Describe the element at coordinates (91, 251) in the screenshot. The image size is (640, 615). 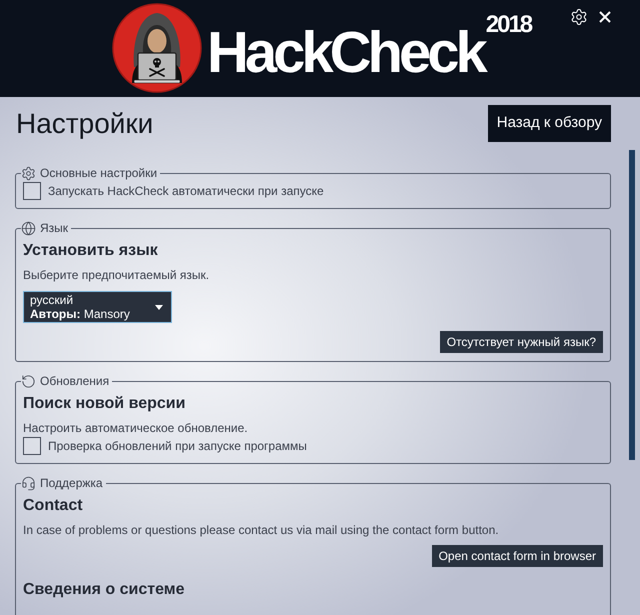
I see `section-heading: Установить язык` at that location.